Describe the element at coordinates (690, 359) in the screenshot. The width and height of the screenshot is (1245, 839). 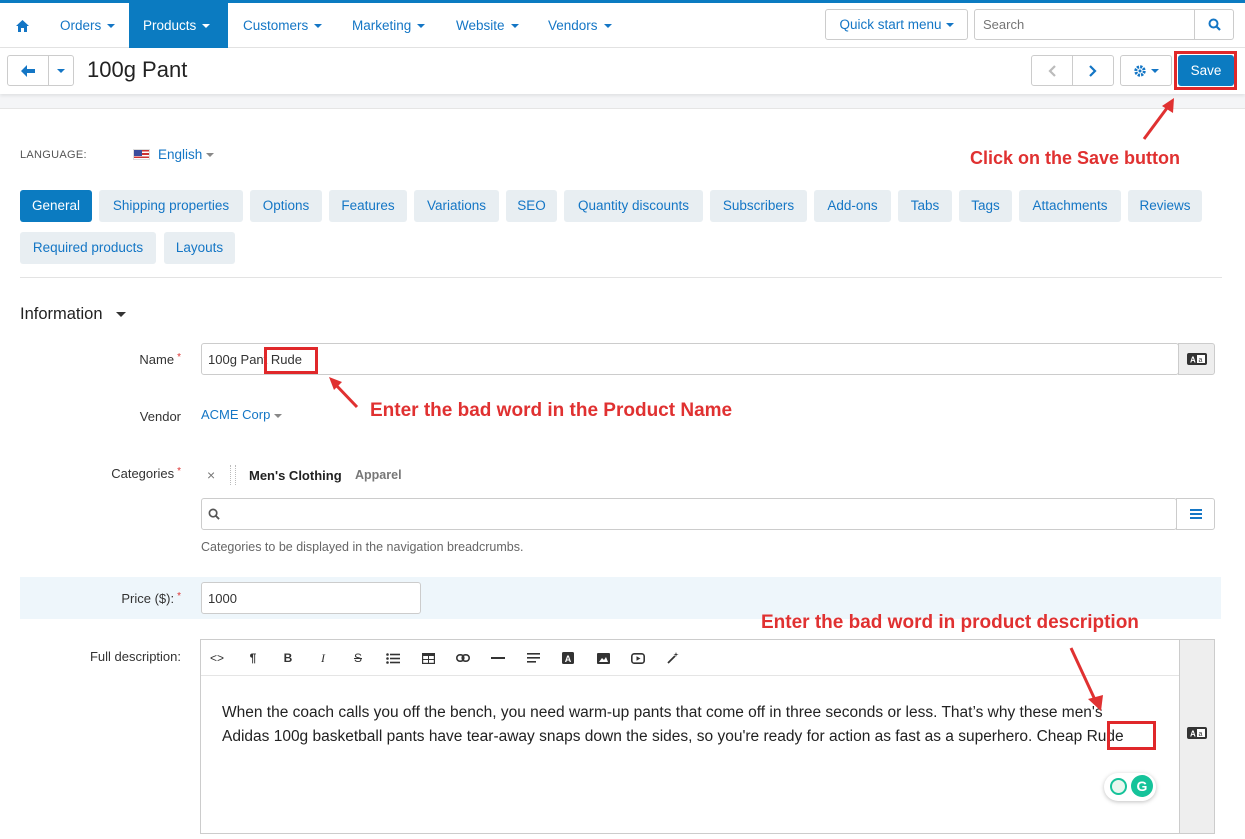
I see `name-field: 100g Pant Rude` at that location.